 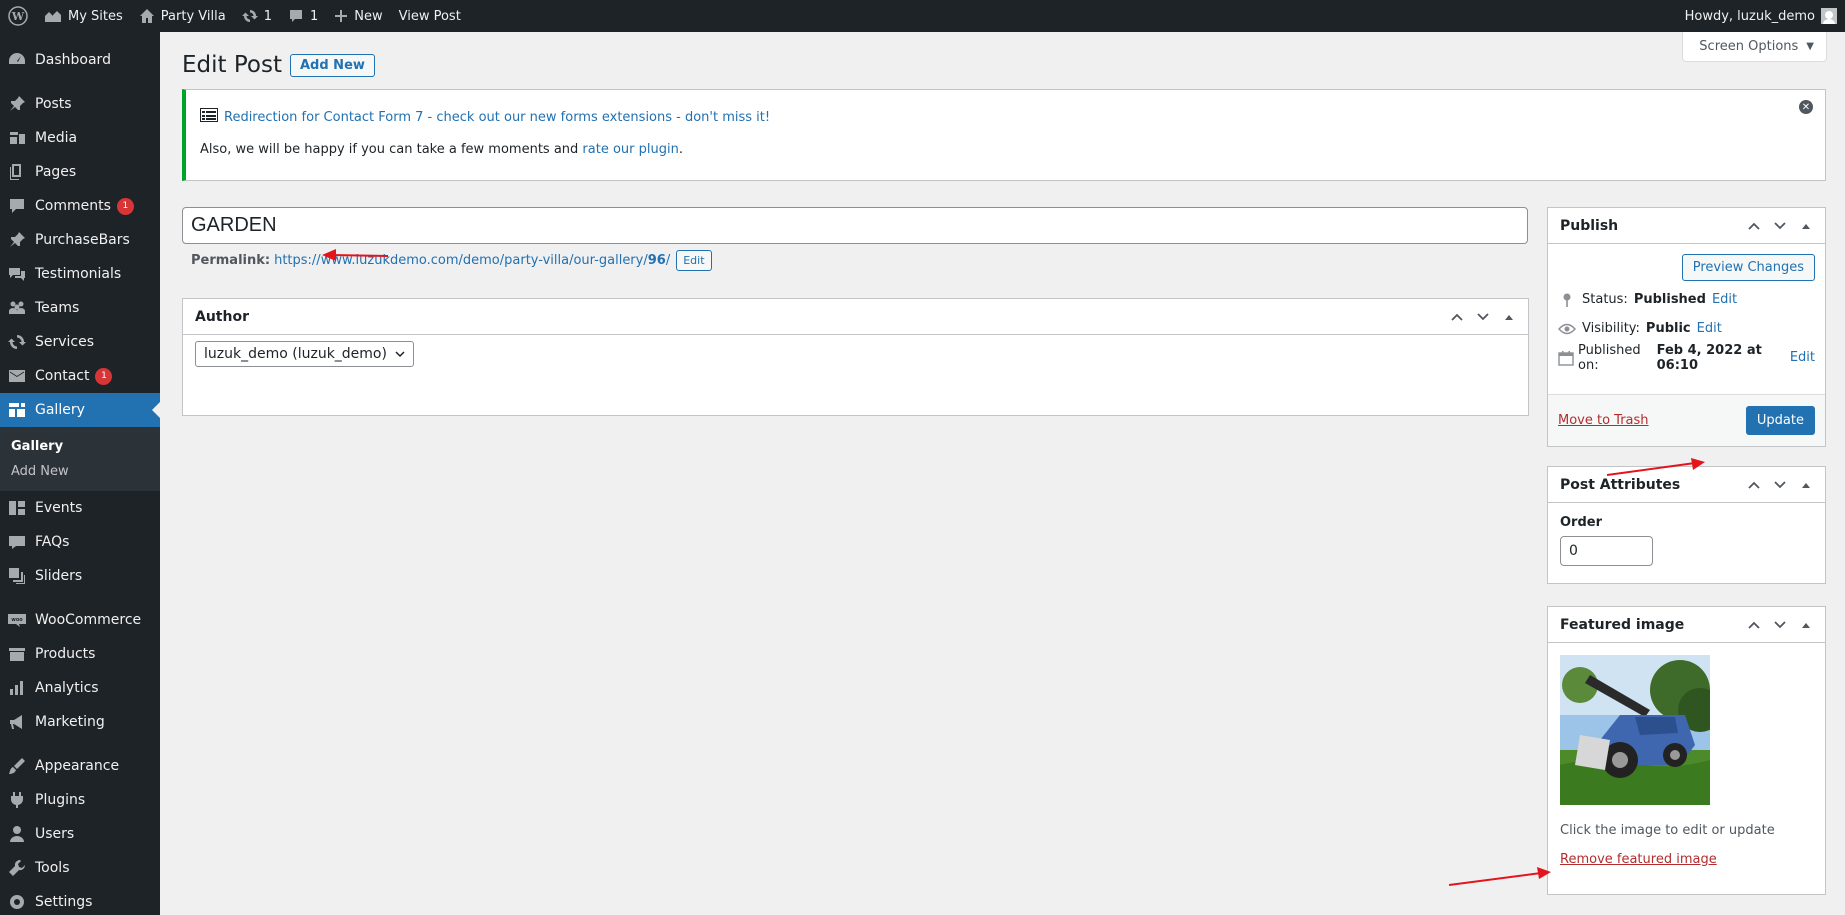 I want to click on sidebar-item-events: Events, so click(x=80, y=508).